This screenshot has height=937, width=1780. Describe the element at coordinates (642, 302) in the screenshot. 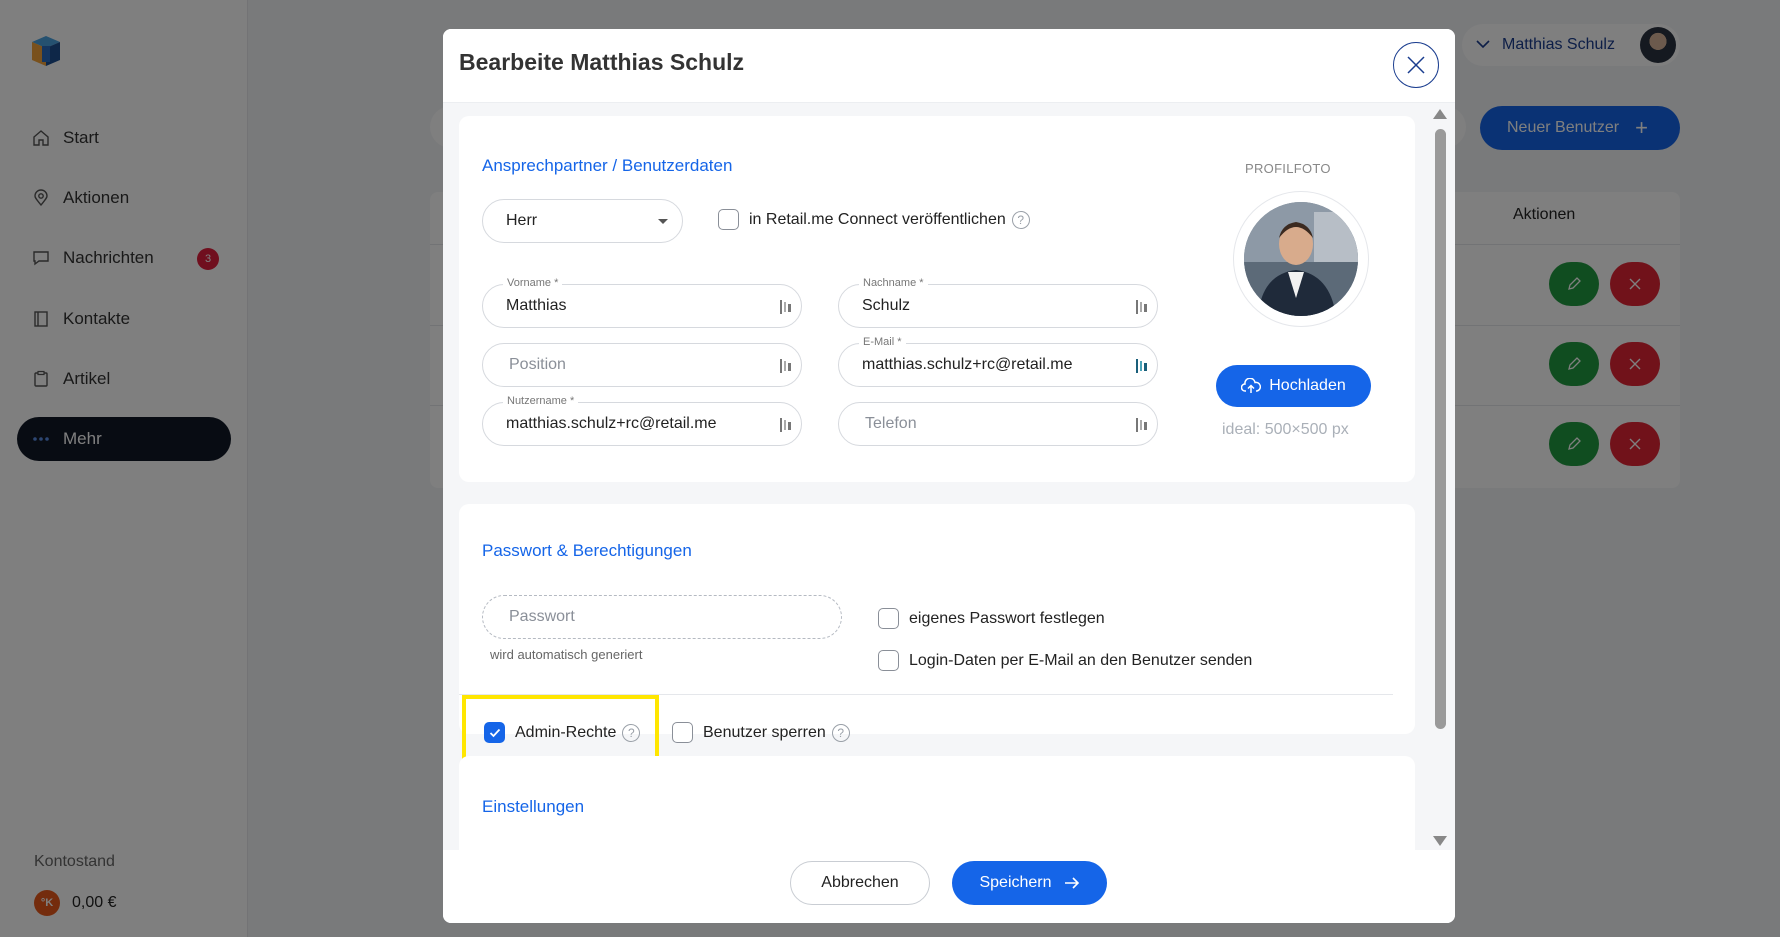

I see `firstname-field: Vorname * Matthias` at that location.